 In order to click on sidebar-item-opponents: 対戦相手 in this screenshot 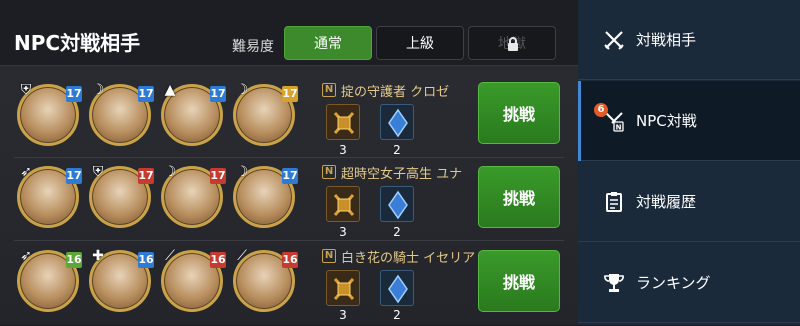, I will do `click(689, 40)`.